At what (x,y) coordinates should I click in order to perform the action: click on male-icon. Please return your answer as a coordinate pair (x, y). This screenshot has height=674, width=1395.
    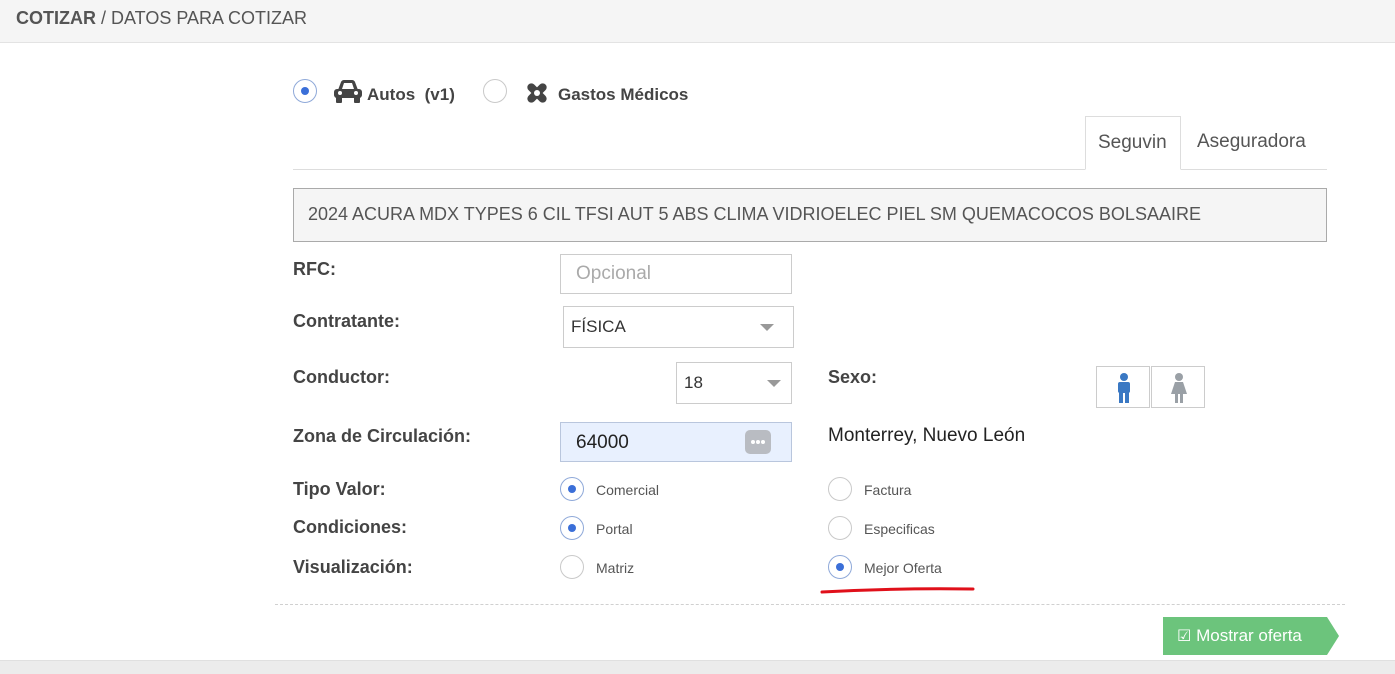
    Looking at the image, I should click on (1124, 388).